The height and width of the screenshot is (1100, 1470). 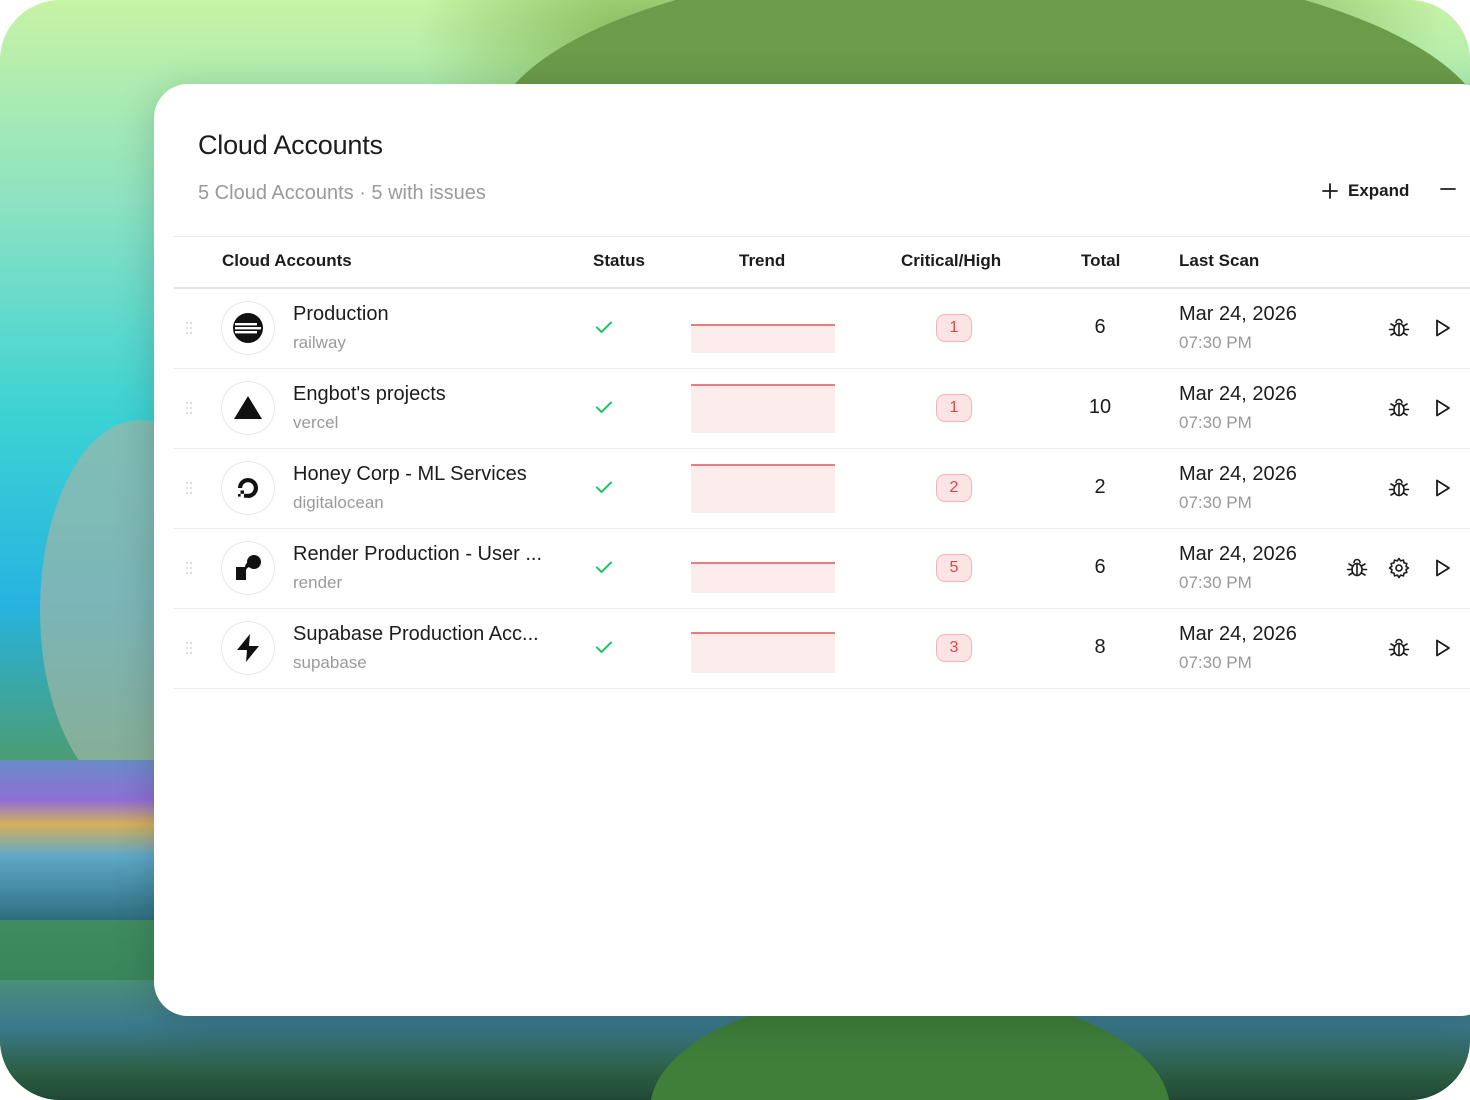 What do you see at coordinates (762, 261) in the screenshot?
I see `column-header-trend: Trend` at bounding box center [762, 261].